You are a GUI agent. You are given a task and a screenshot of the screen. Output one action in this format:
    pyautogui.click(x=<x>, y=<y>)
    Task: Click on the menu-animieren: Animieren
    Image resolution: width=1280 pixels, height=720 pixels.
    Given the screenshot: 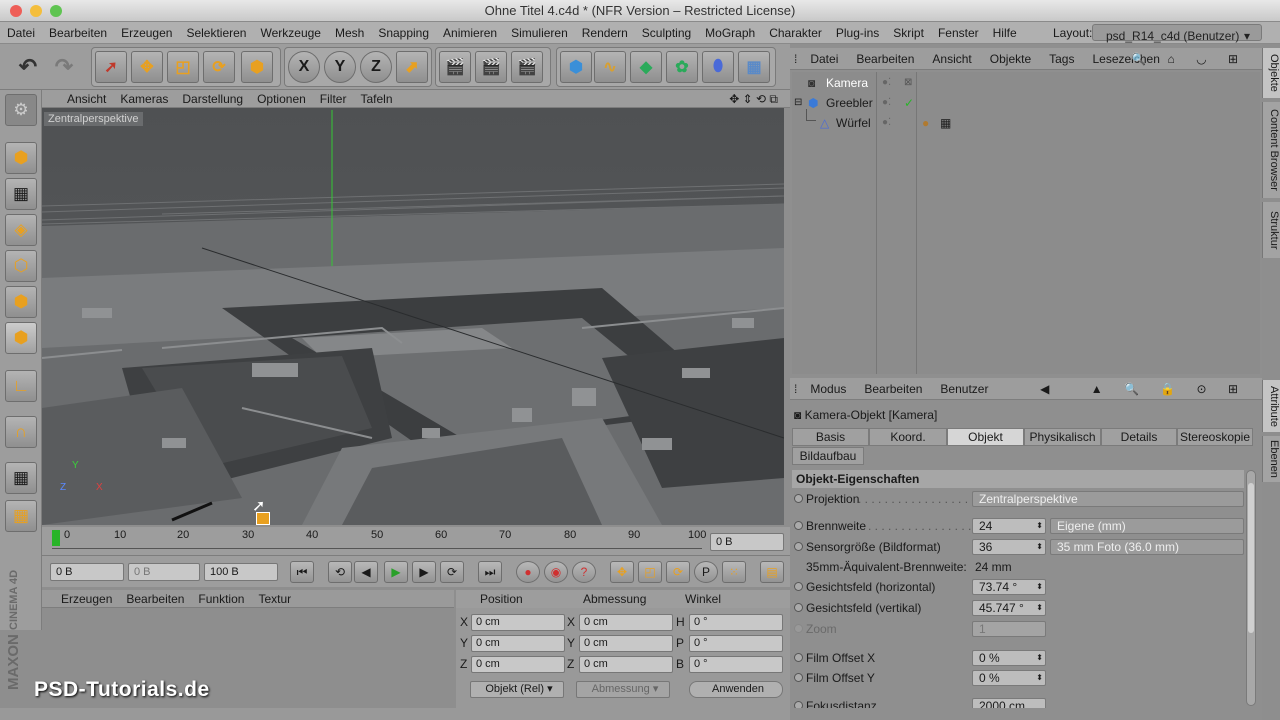 What is the action you would take?
    pyautogui.click(x=470, y=33)
    